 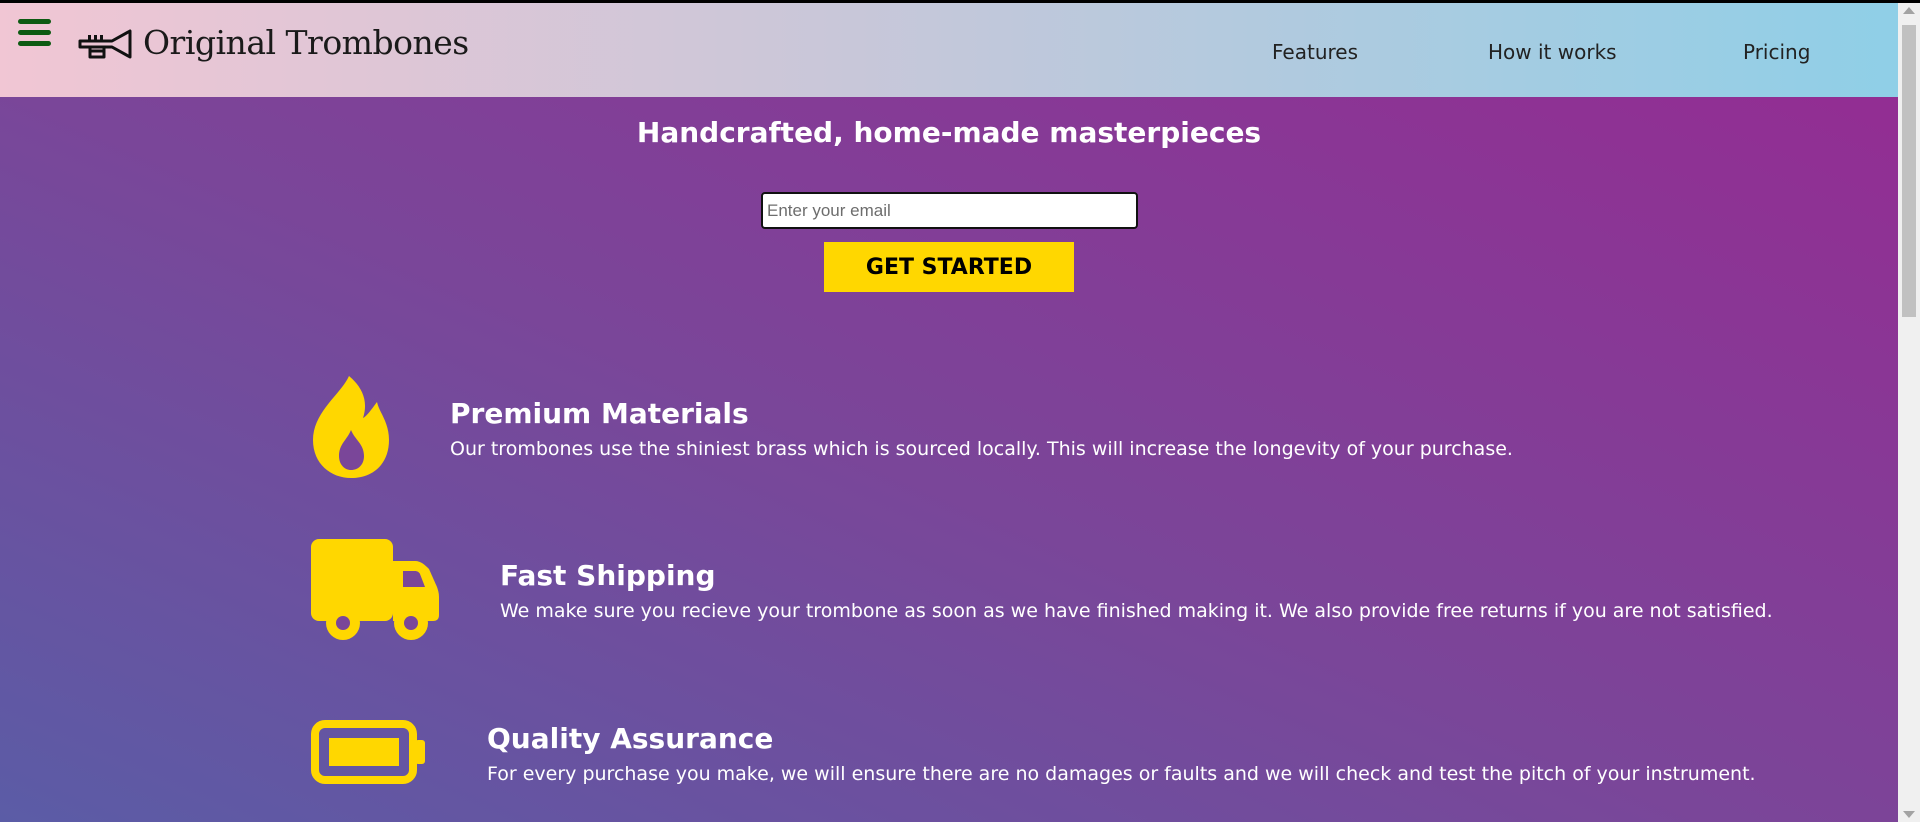 I want to click on nav-link-pricing: Pricing, so click(x=1776, y=52).